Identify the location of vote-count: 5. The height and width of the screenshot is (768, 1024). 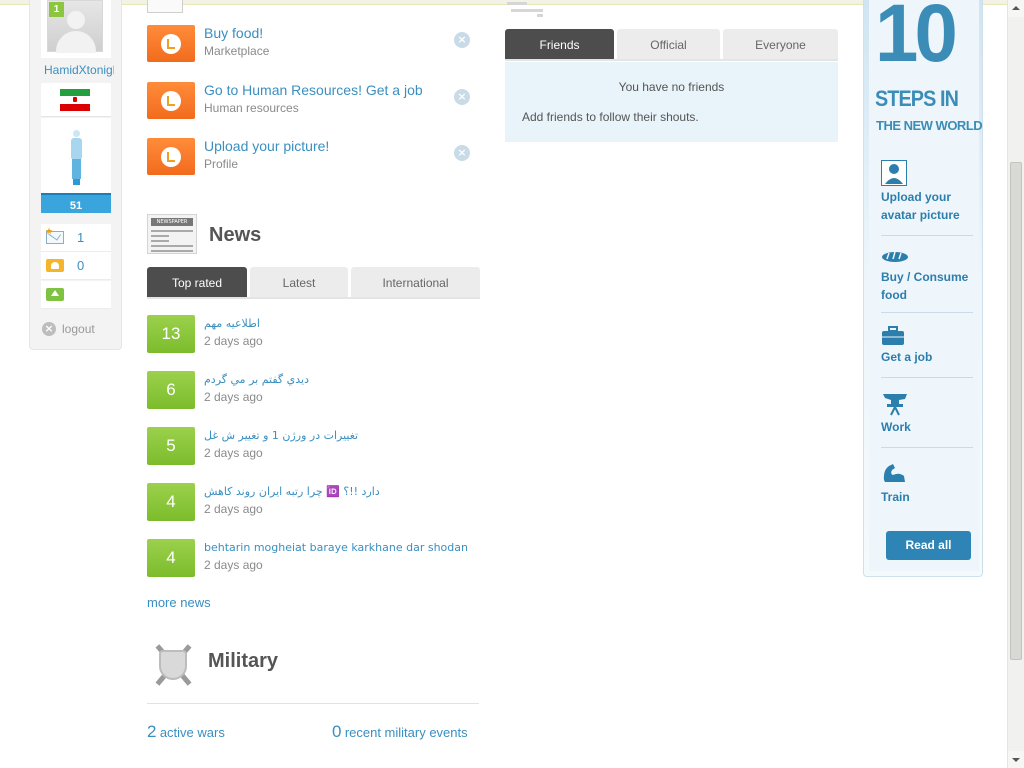
(171, 446).